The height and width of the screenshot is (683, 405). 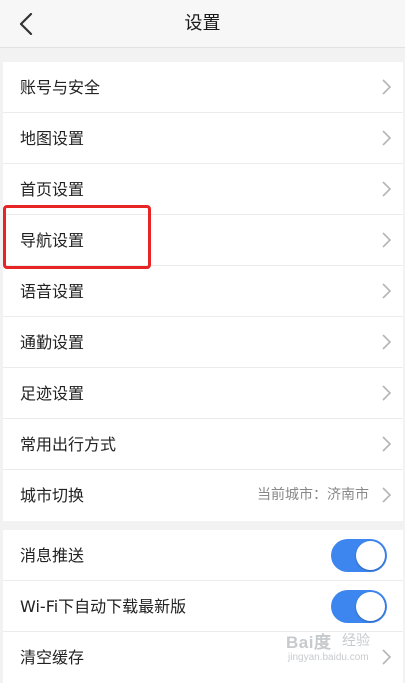 What do you see at coordinates (203, 555) in the screenshot?
I see `settings-item-message-push: 消息推送` at bounding box center [203, 555].